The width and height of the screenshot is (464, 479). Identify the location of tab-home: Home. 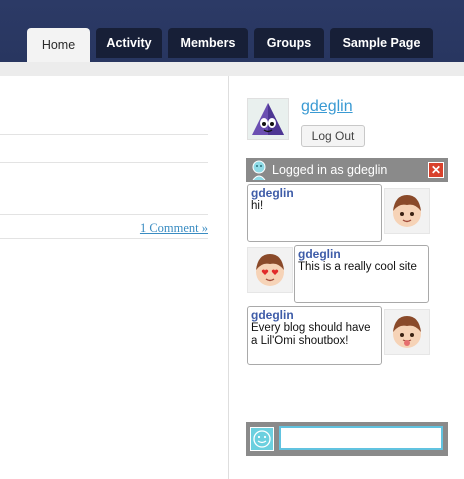
(58, 45).